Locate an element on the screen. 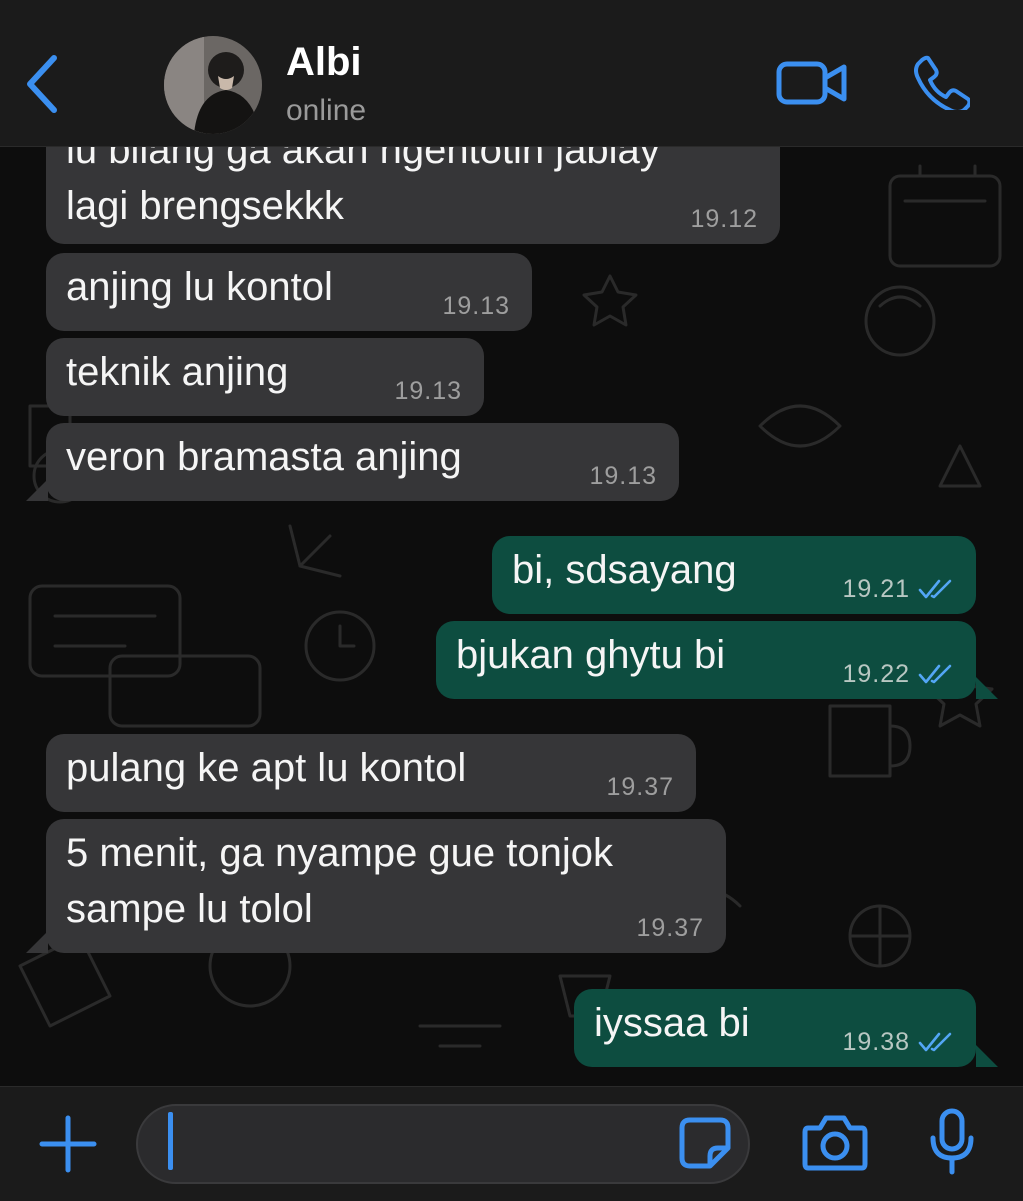 This screenshot has height=1201, width=1023. video-camera-icon is located at coordinates (812, 83).